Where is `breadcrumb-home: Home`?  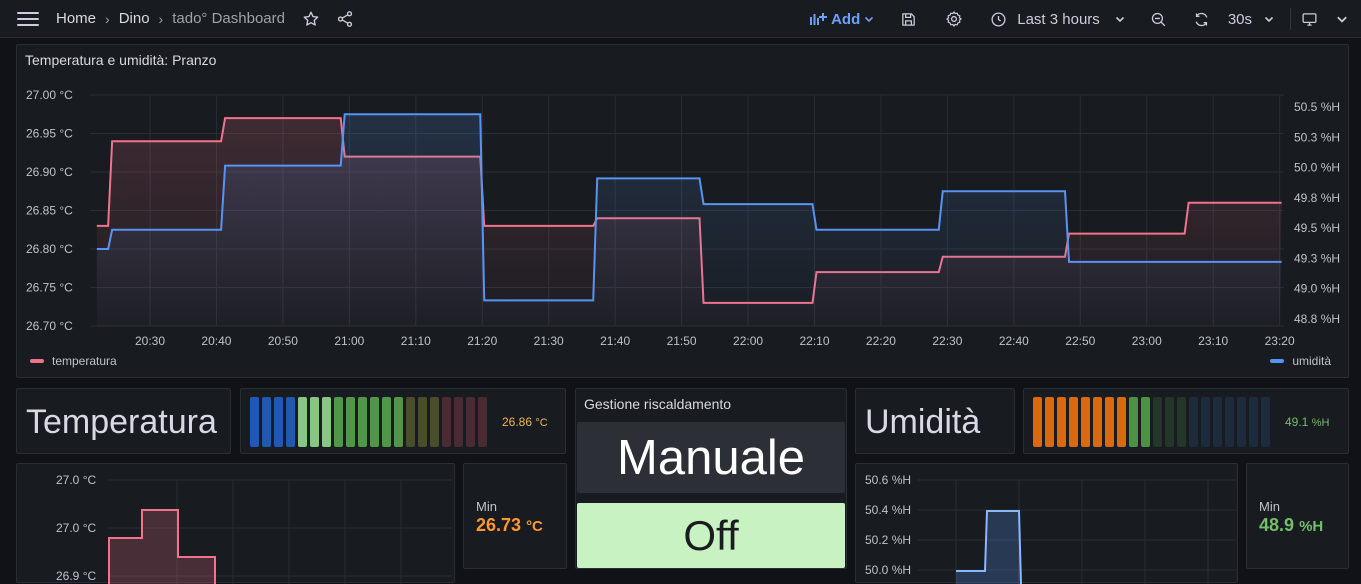
breadcrumb-home: Home is located at coordinates (76, 18).